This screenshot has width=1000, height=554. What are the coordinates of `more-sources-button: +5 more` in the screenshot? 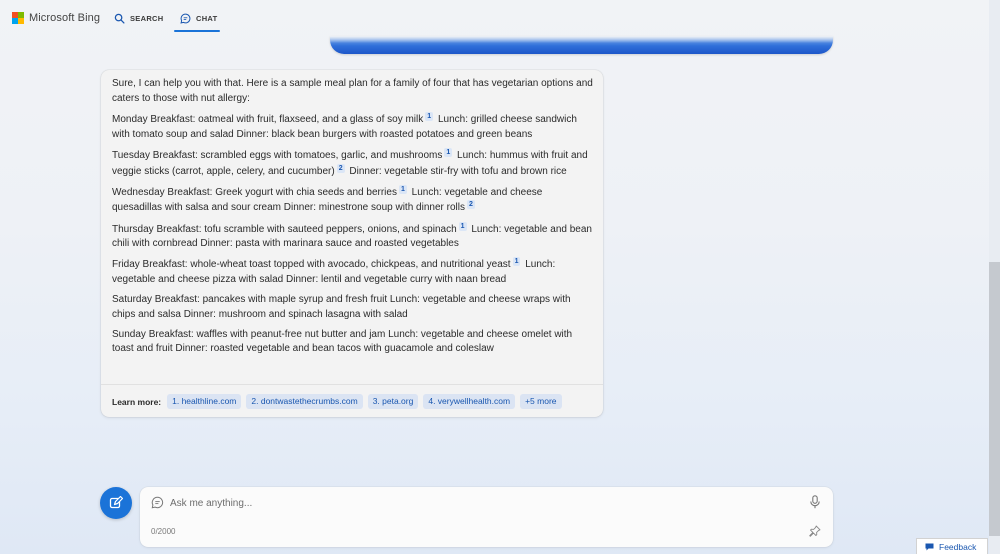 It's located at (541, 401).